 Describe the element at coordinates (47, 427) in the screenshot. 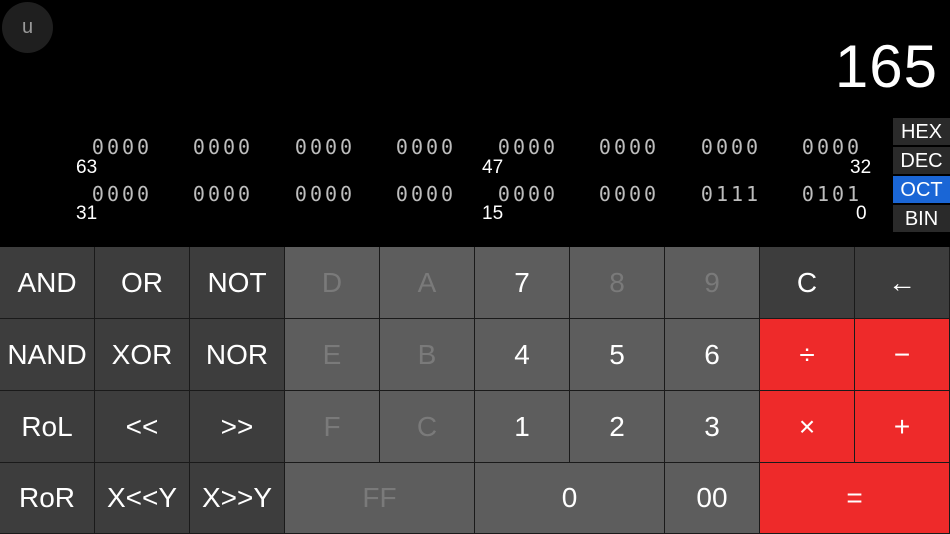

I see `rotate-left-key: RoL` at that location.